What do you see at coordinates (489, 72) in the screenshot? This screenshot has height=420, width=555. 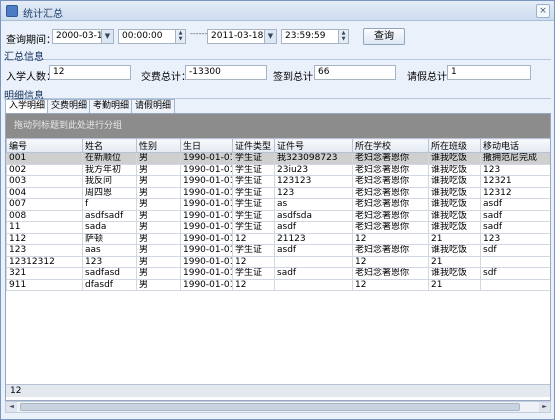 I see `leave-field: 1` at bounding box center [489, 72].